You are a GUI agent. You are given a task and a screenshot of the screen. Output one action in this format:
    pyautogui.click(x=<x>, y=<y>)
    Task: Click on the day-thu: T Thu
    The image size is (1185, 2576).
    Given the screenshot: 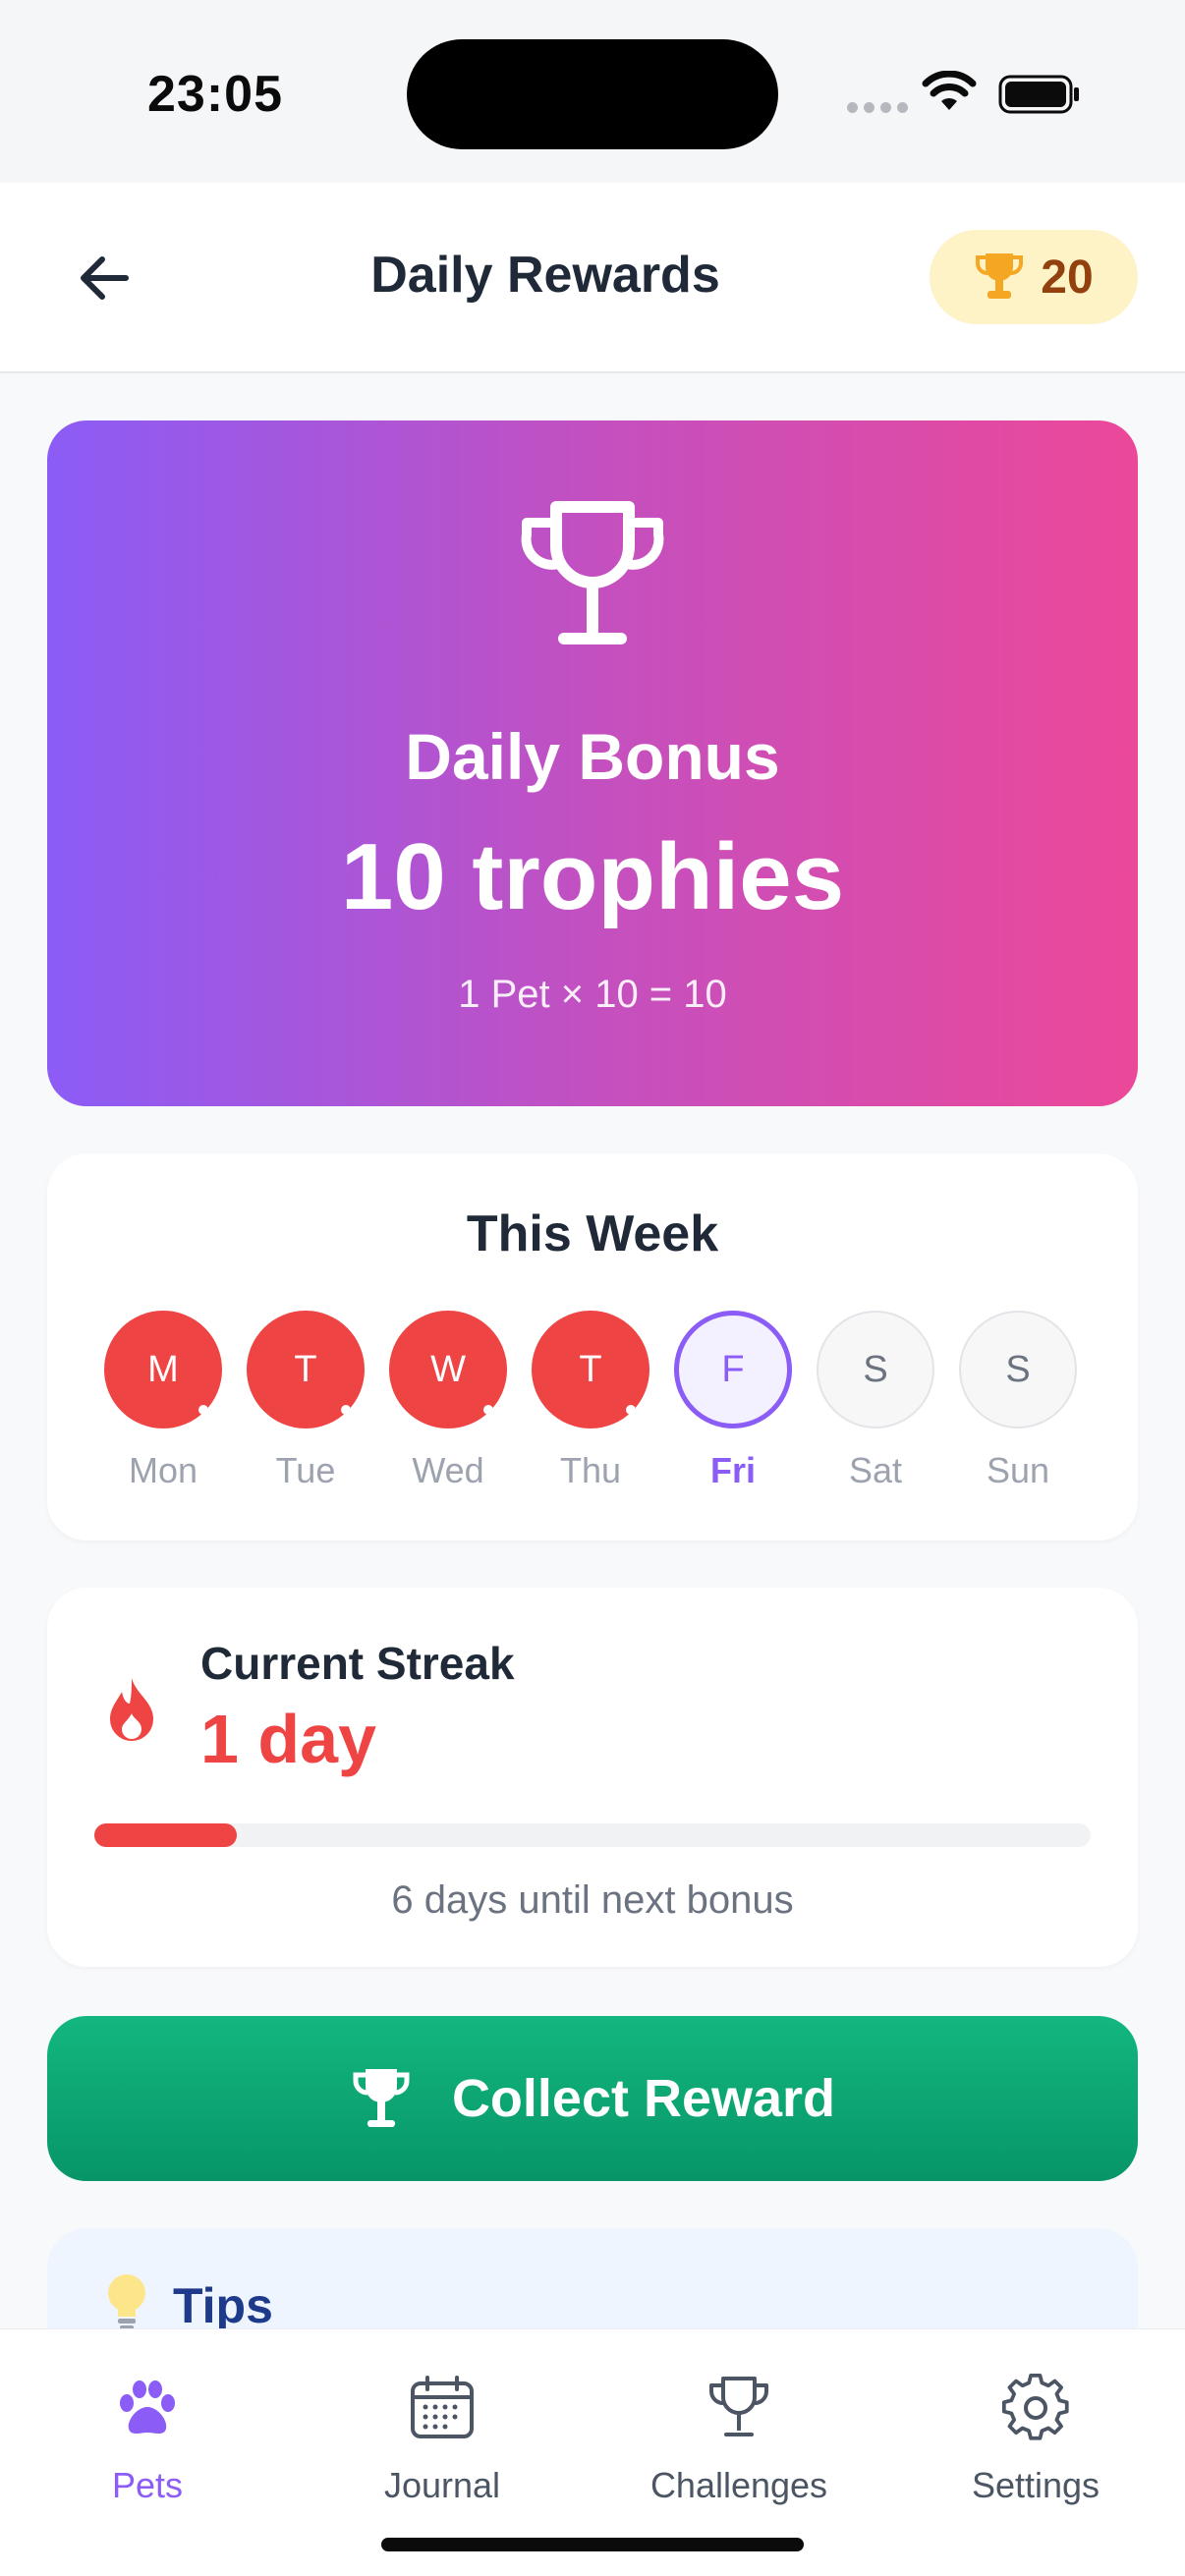 What is the action you would take?
    pyautogui.click(x=591, y=1401)
    